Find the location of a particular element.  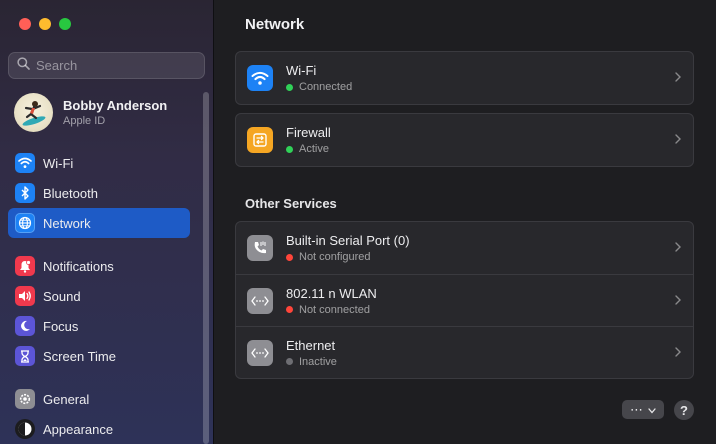

avatar is located at coordinates (33, 112).